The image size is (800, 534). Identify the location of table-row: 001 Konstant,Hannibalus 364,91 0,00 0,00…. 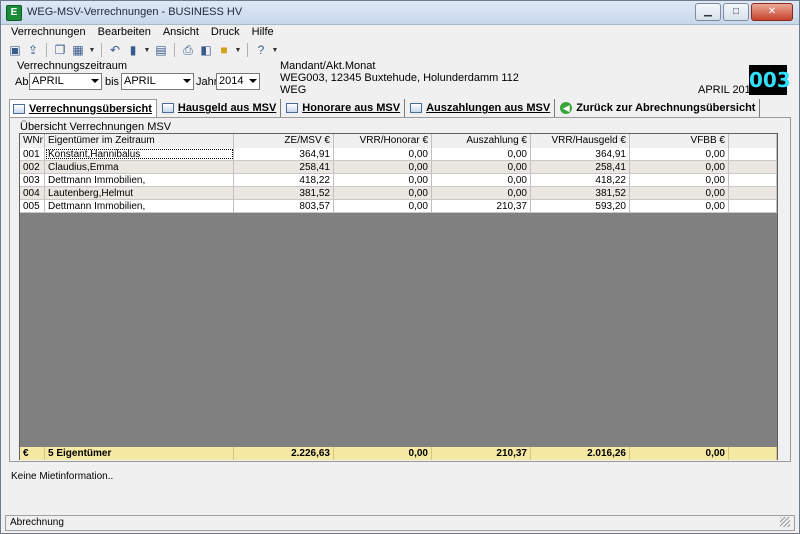
(398, 154).